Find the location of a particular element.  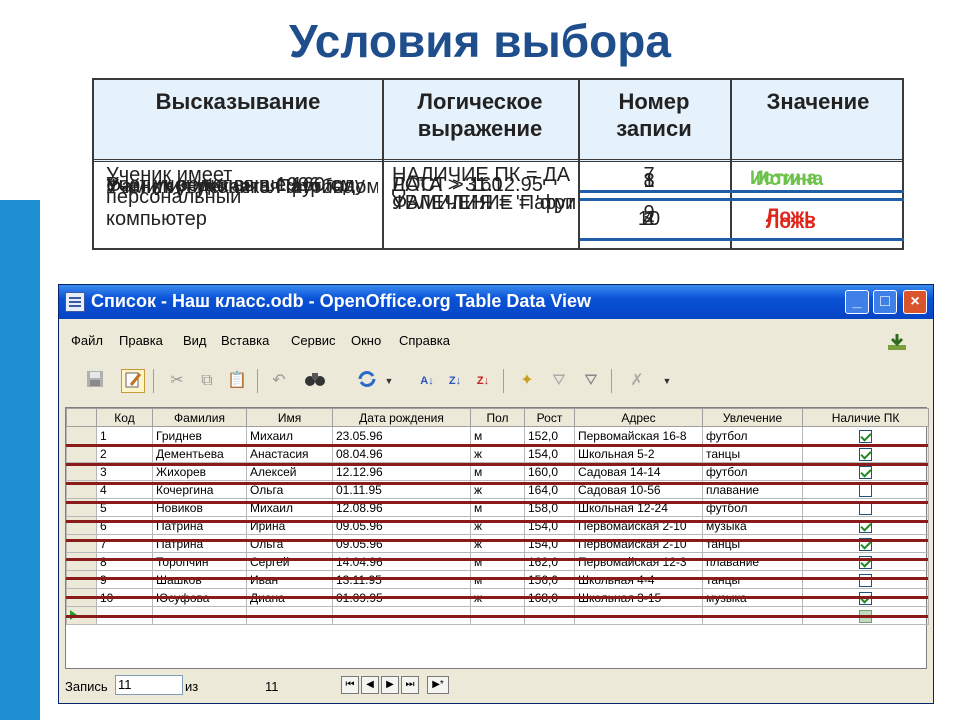

autofilter-icon: ✦ is located at coordinates (527, 381).